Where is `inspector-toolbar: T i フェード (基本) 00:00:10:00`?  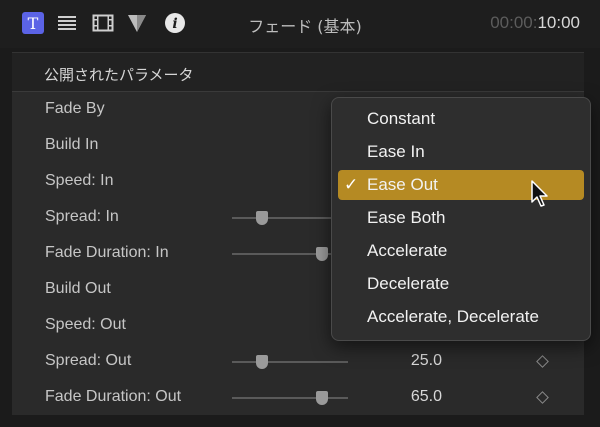 inspector-toolbar: T i フェード (基本) 00:00:10:00 is located at coordinates (300, 24).